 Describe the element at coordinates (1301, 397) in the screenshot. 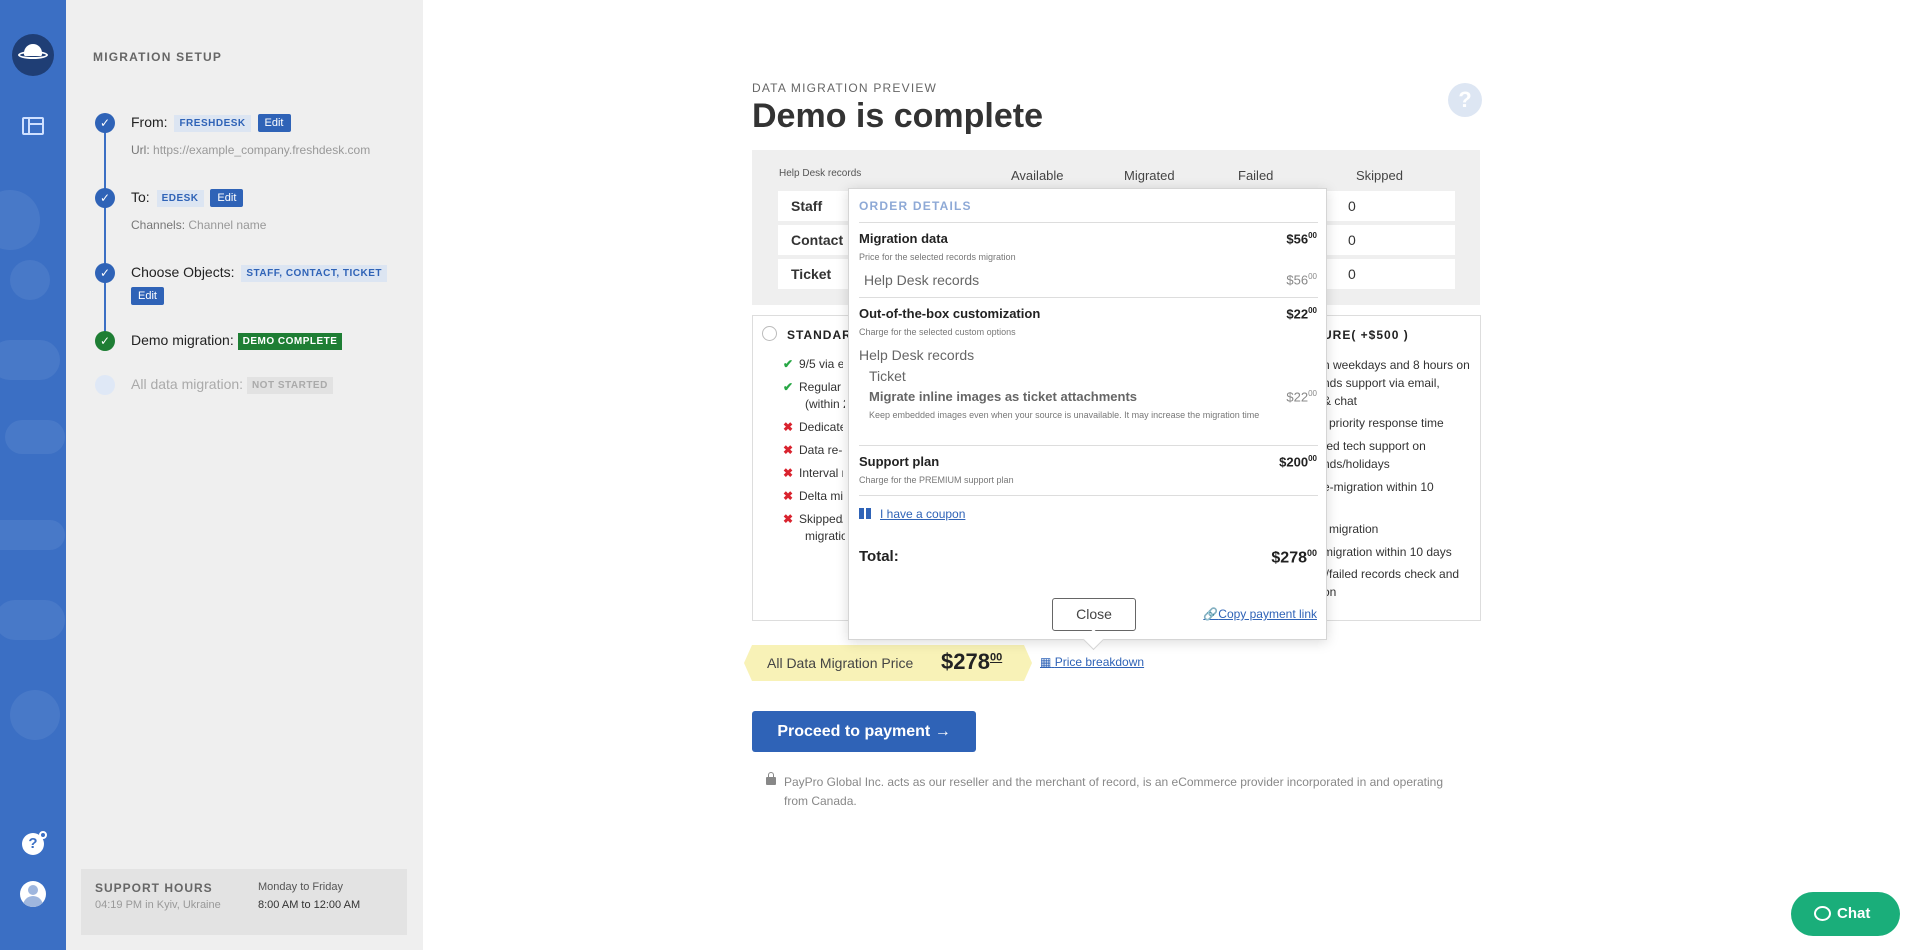

I see `custom-option-price: $2200` at that location.